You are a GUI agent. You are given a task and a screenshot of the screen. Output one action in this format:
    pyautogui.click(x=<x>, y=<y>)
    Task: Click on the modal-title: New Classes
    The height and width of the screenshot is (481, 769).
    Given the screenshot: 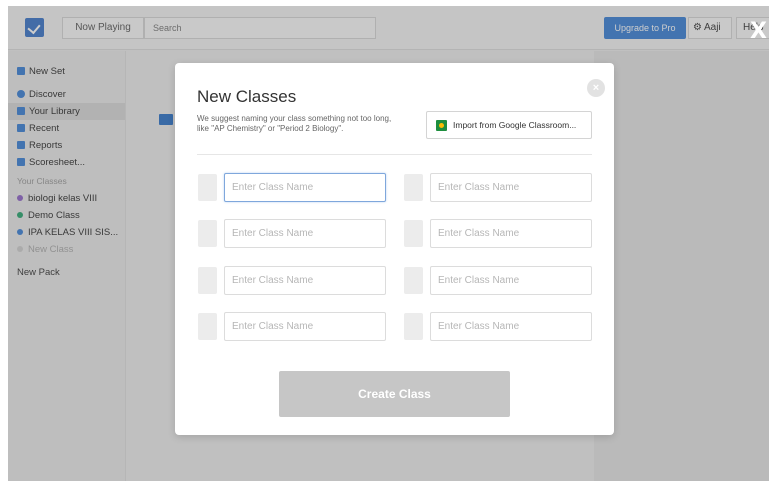 What is the action you would take?
    pyautogui.click(x=247, y=96)
    